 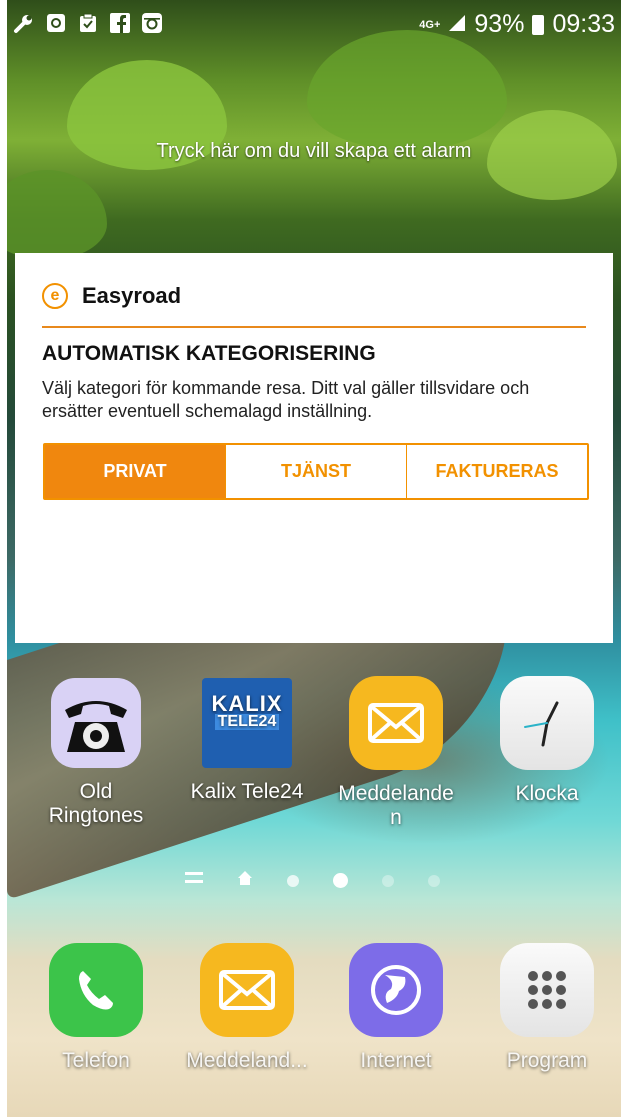 What do you see at coordinates (396, 805) in the screenshot?
I see `app-label: Meddelande n` at bounding box center [396, 805].